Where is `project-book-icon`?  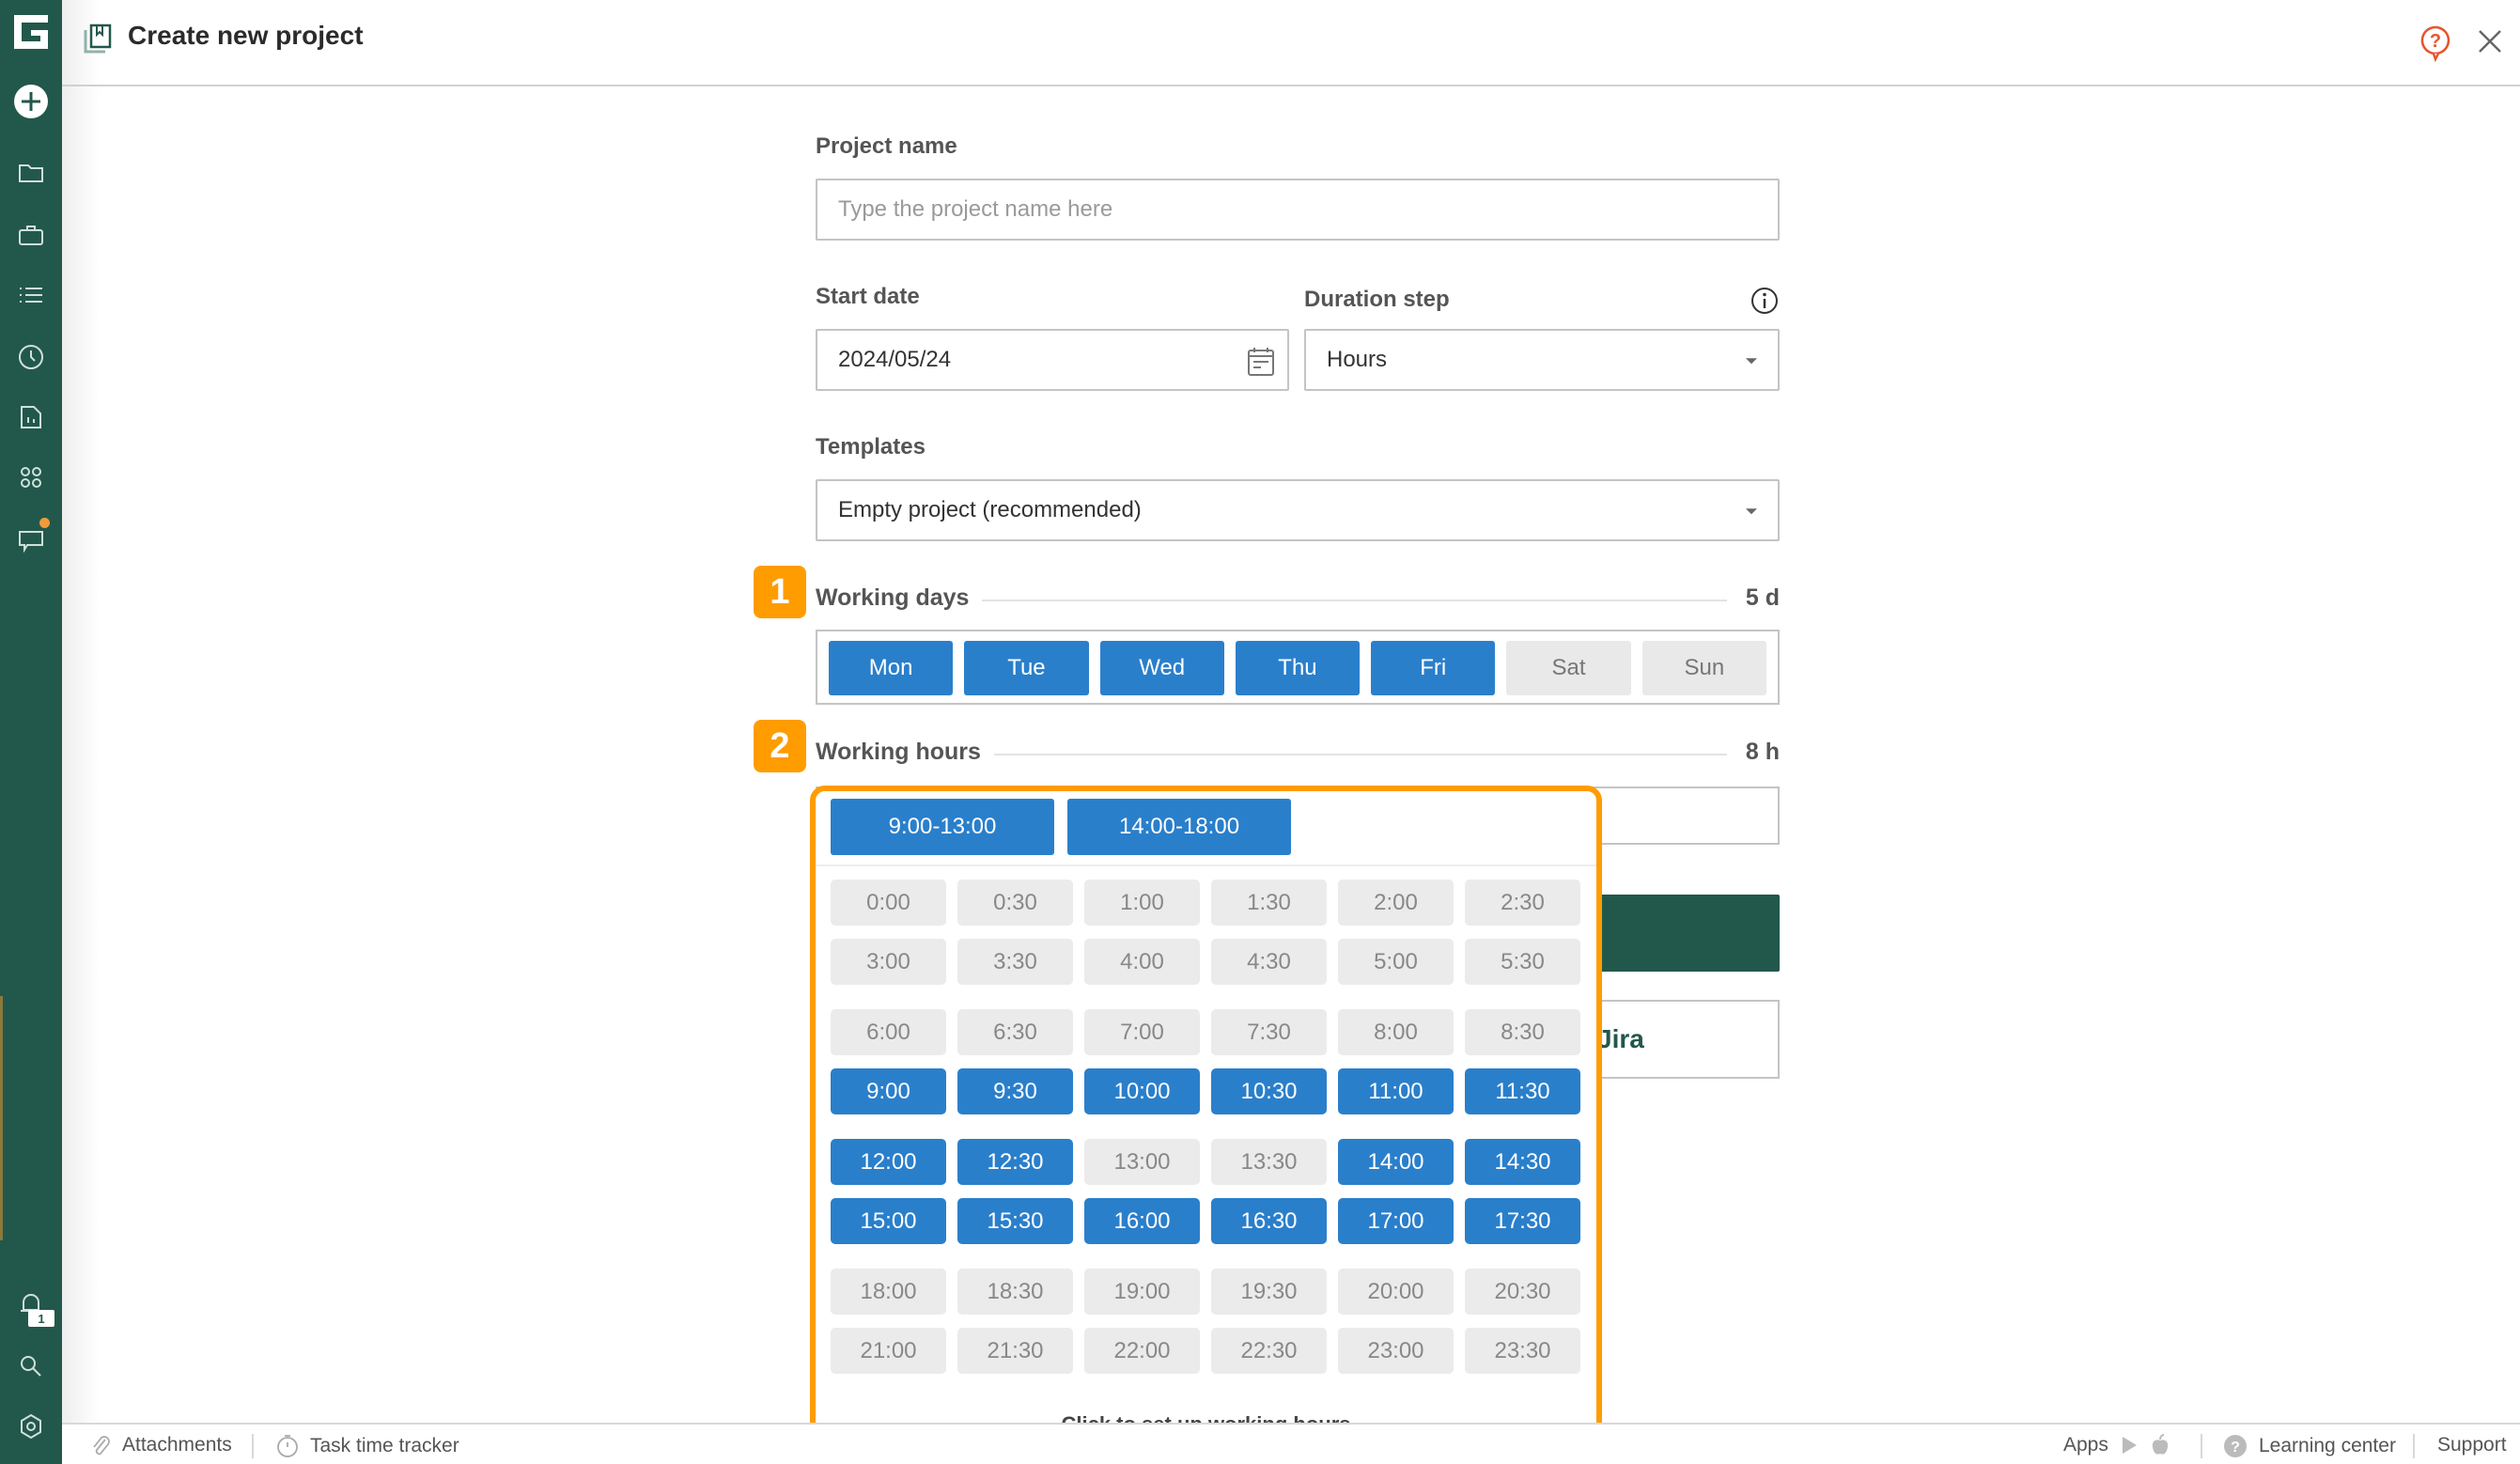 project-book-icon is located at coordinates (98, 38).